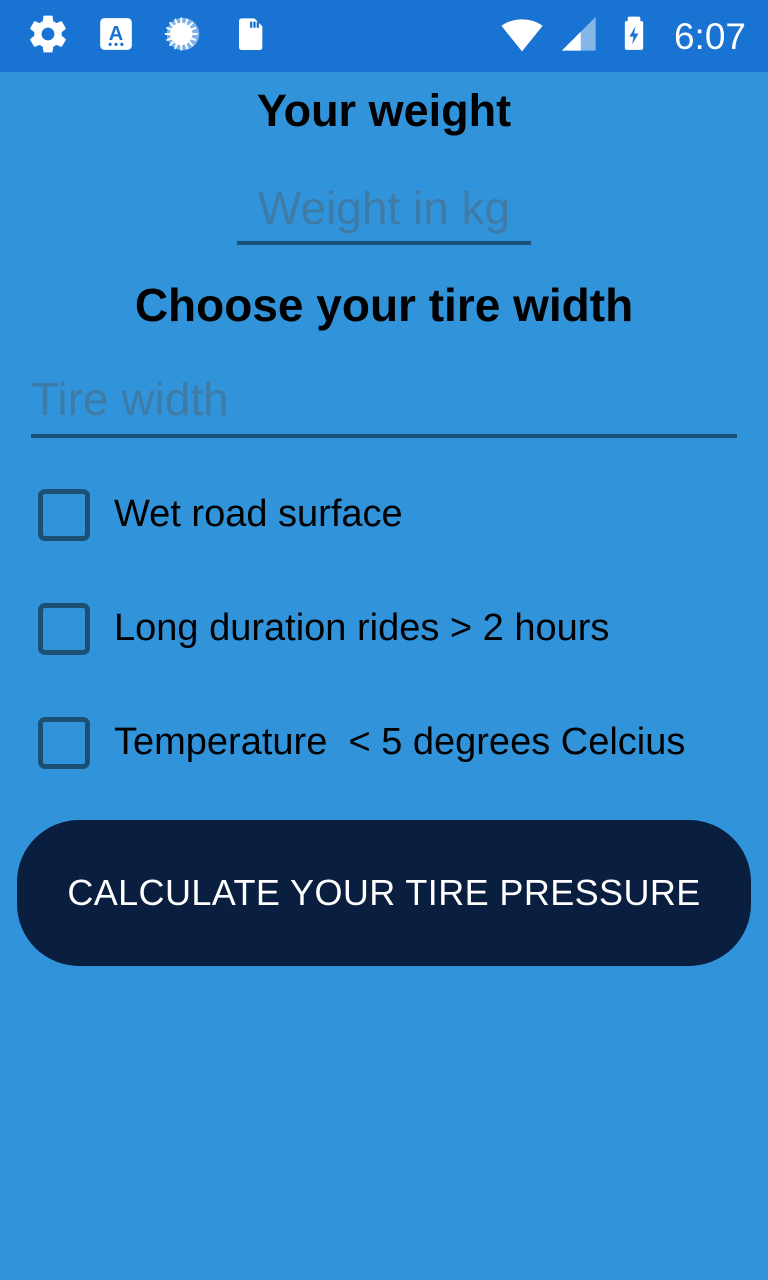 The width and height of the screenshot is (768, 1280). I want to click on cellular-signal-icon, so click(579, 36).